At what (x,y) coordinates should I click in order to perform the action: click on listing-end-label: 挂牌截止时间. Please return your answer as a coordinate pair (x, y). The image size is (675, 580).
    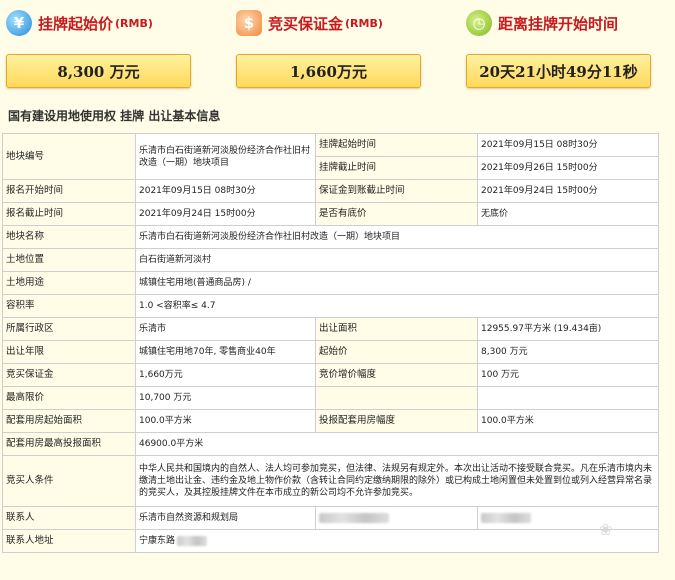
    Looking at the image, I should click on (396, 168).